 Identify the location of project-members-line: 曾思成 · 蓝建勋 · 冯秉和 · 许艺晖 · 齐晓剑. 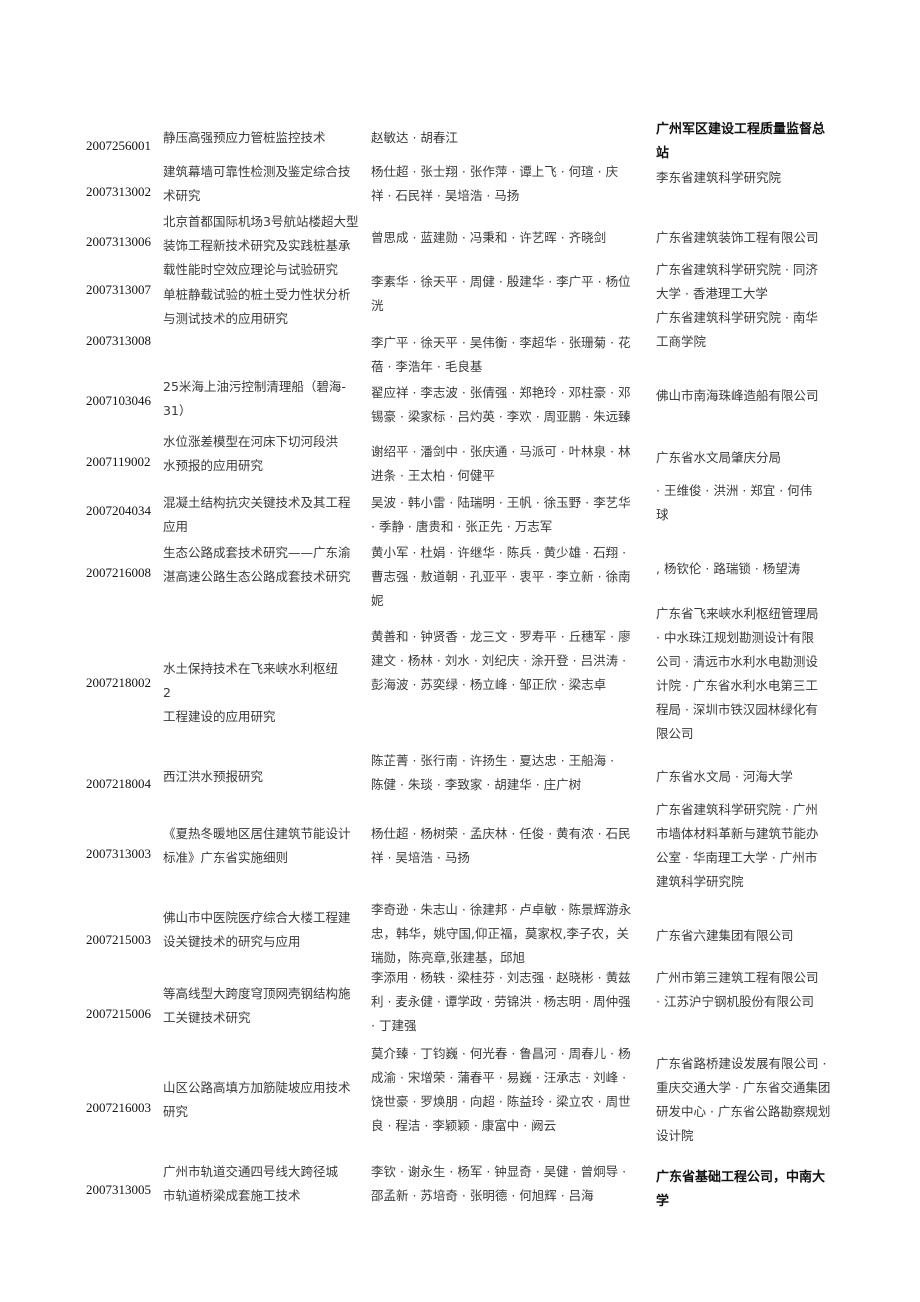
(489, 237).